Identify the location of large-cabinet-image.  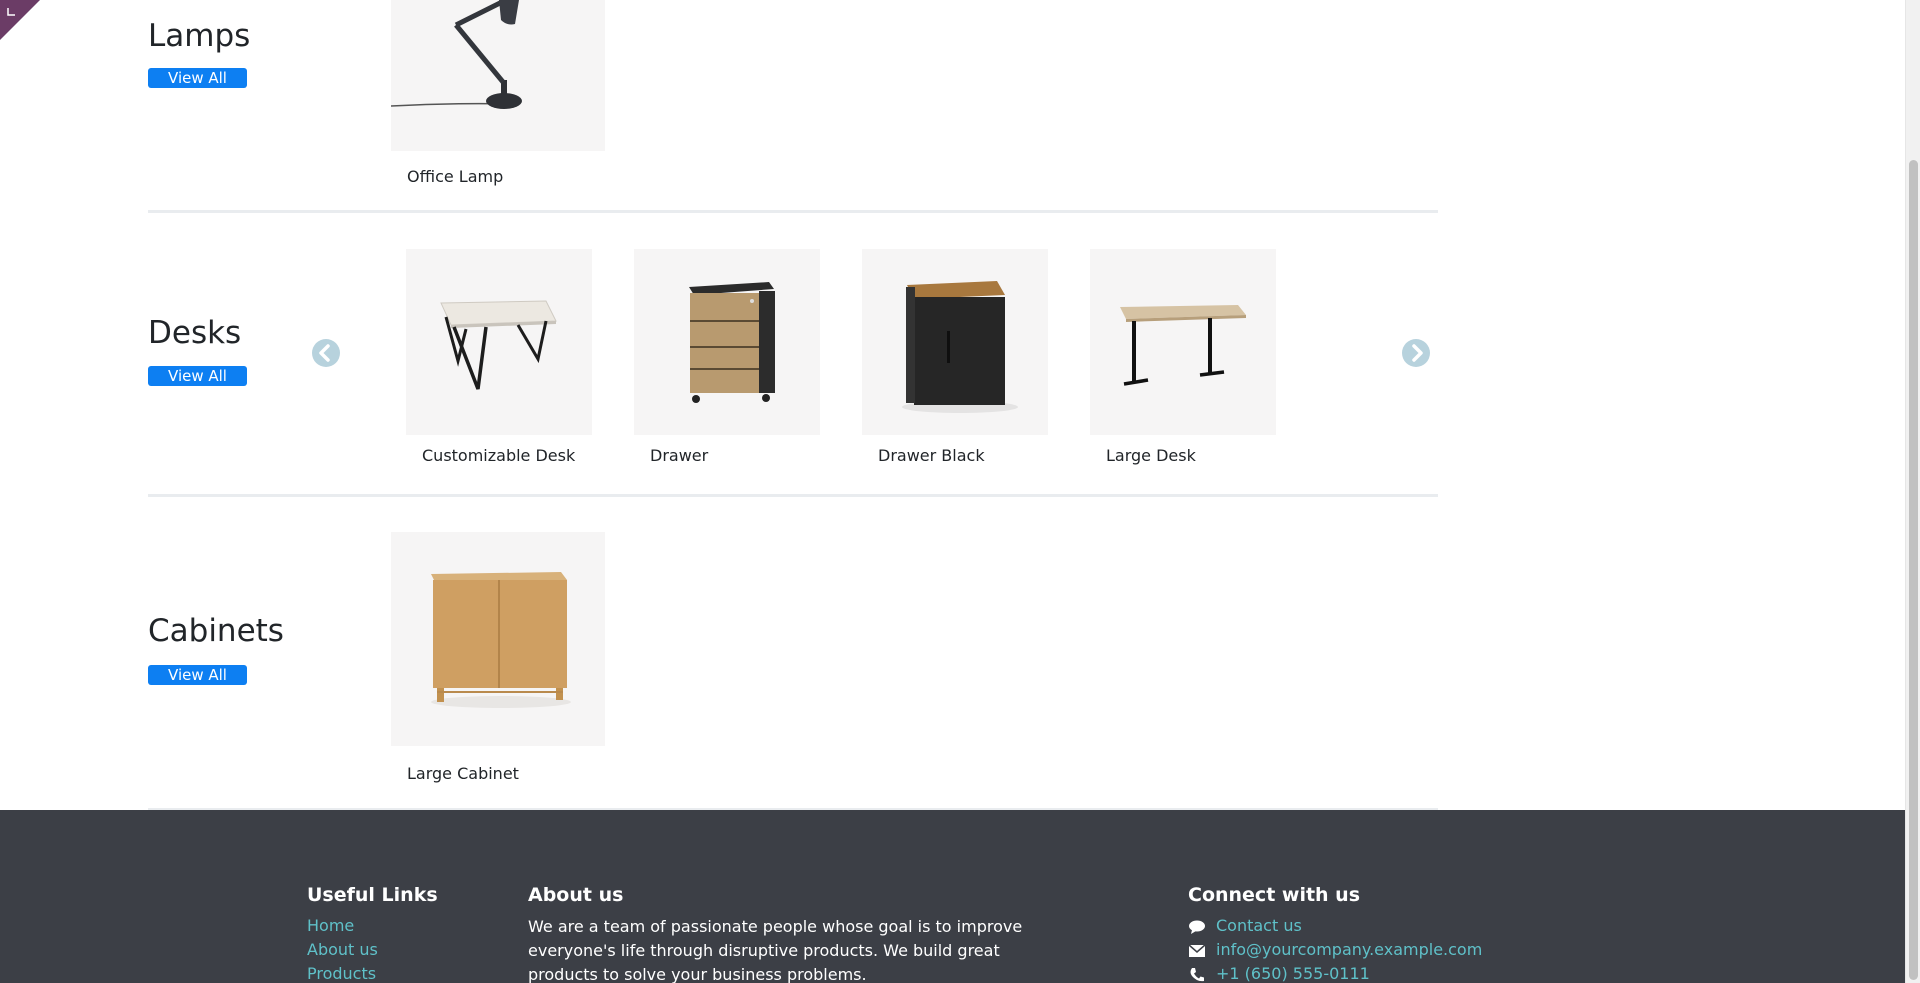
(501, 640).